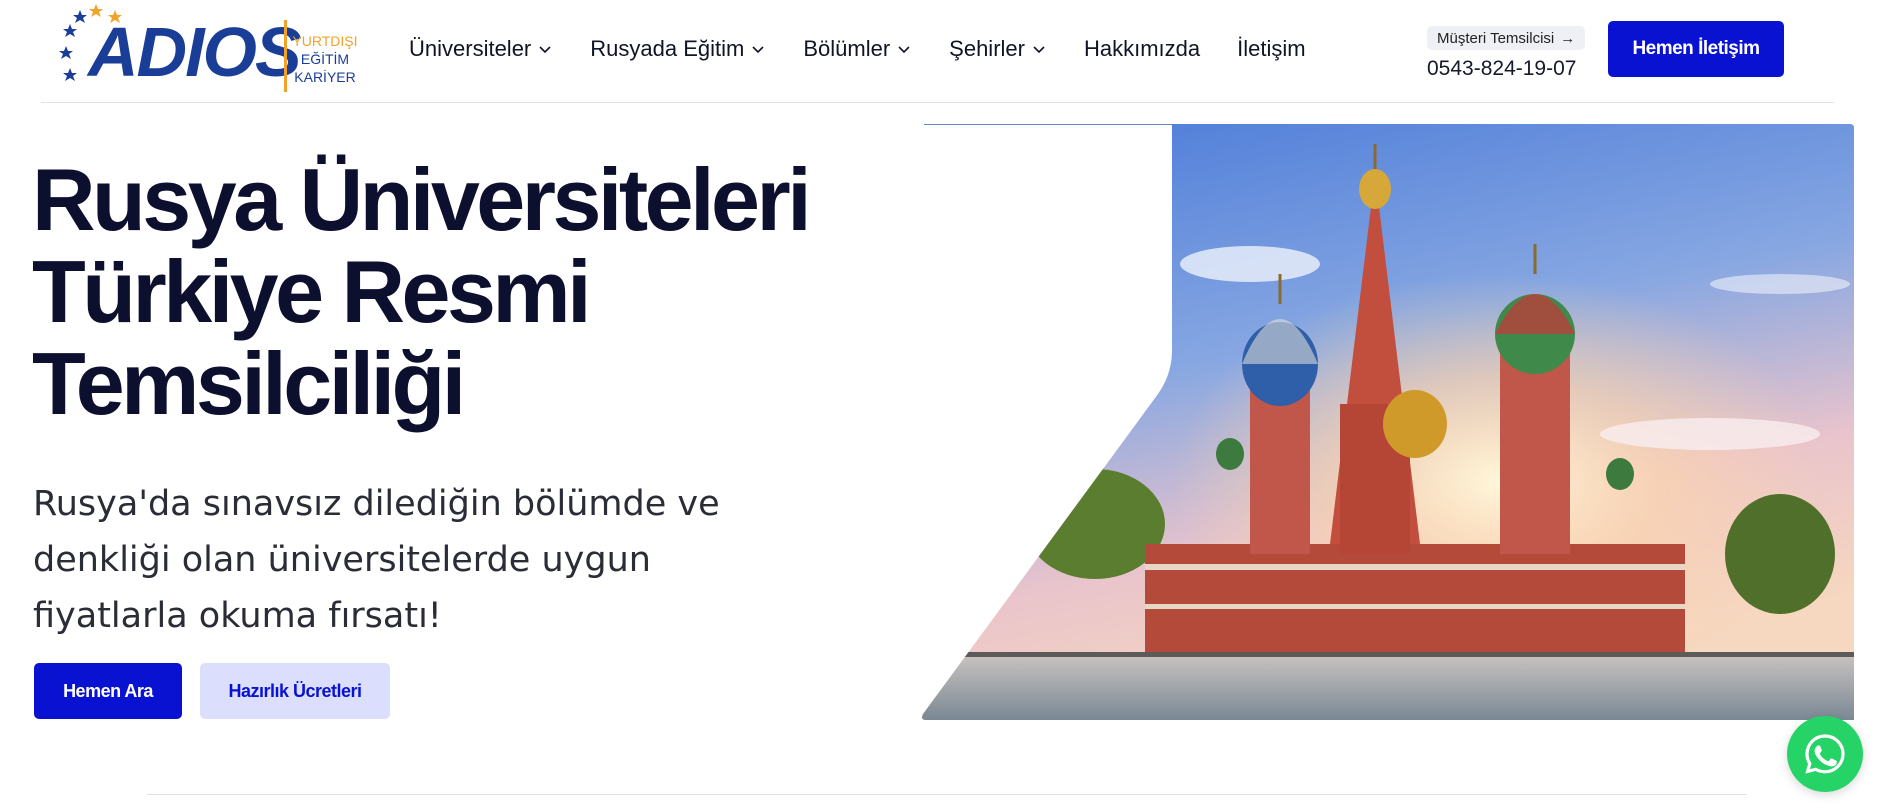 The height and width of the screenshot is (811, 1888). Describe the element at coordinates (295, 691) in the screenshot. I see `prep-fees-button: Hazırlık Ücretleri` at that location.